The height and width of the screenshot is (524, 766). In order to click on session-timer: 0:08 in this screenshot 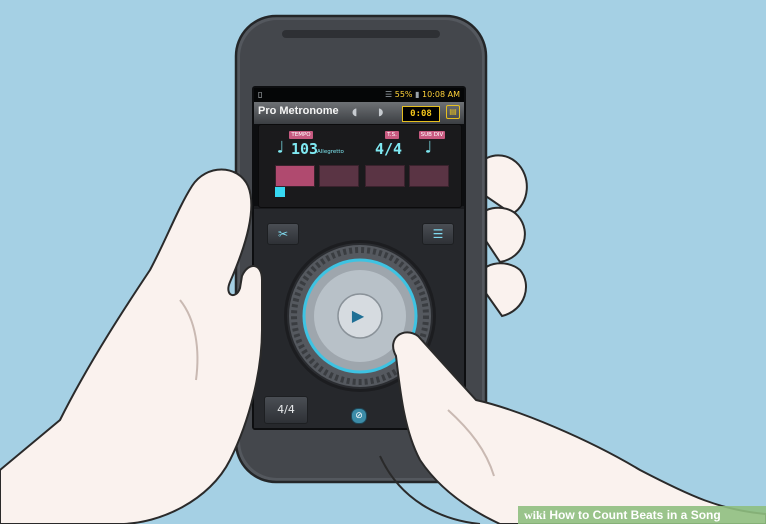, I will do `click(421, 114)`.